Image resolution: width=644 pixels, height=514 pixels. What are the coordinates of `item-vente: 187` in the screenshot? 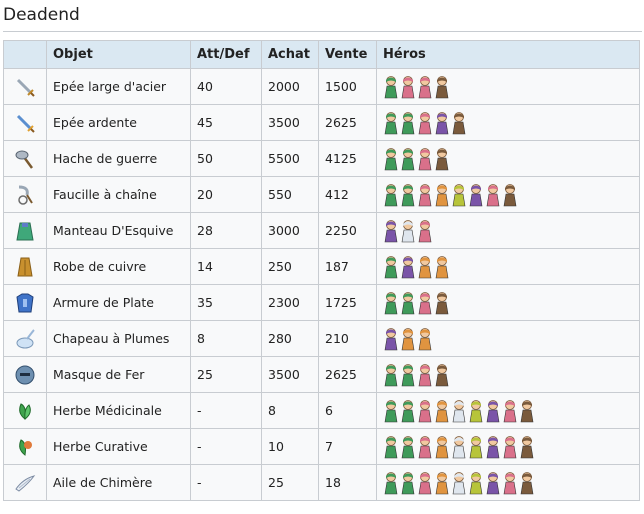 It's located at (347, 266).